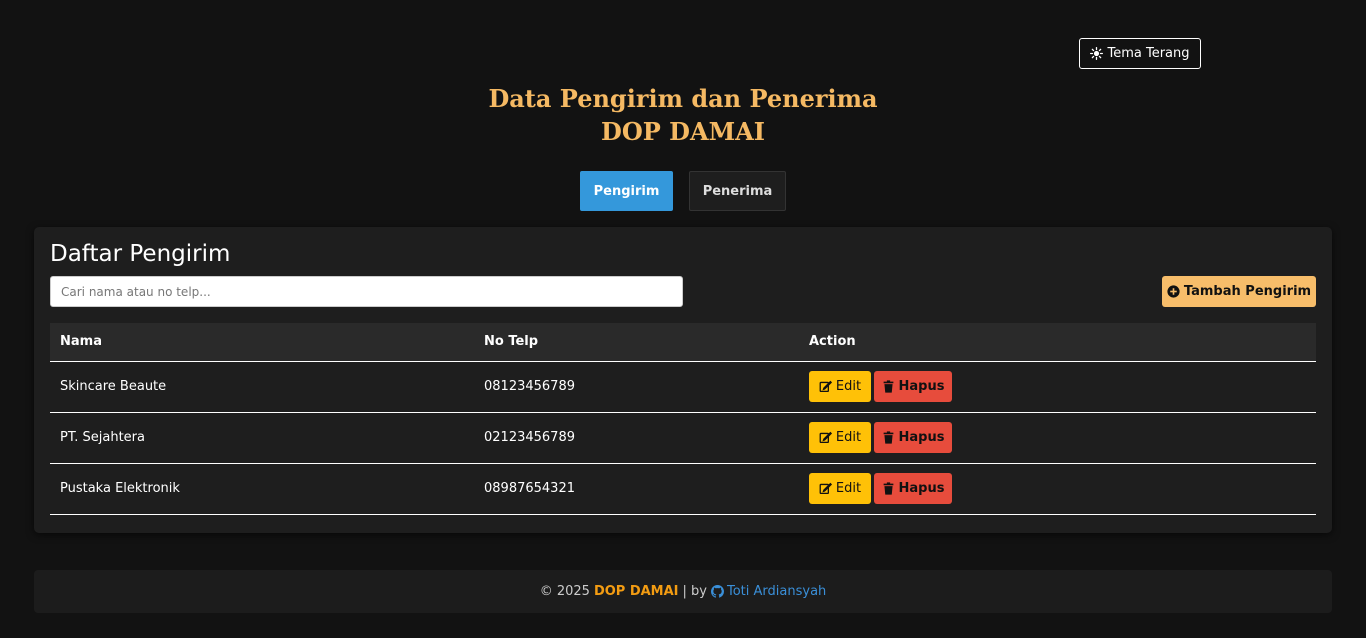 The image size is (1366, 638). Describe the element at coordinates (636, 438) in the screenshot. I see `cell-telp: 02123456789` at that location.